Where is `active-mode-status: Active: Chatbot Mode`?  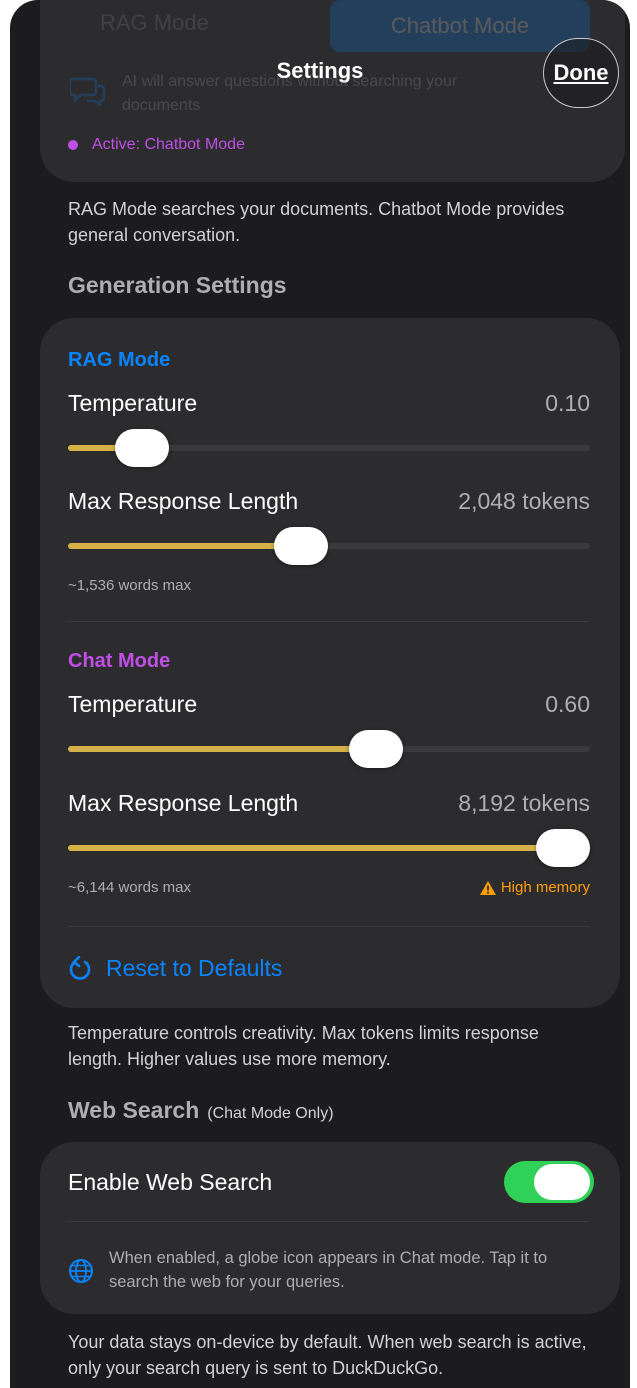 active-mode-status: Active: Chatbot Mode is located at coordinates (156, 145).